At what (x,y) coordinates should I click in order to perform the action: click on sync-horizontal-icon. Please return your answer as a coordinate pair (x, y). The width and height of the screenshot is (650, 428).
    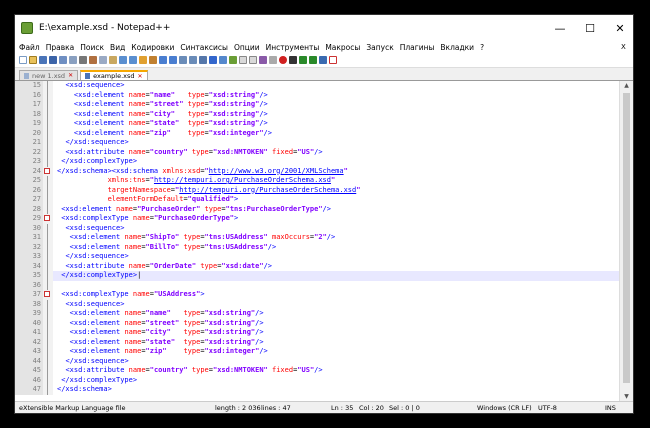
    Looking at the image, I should click on (193, 60).